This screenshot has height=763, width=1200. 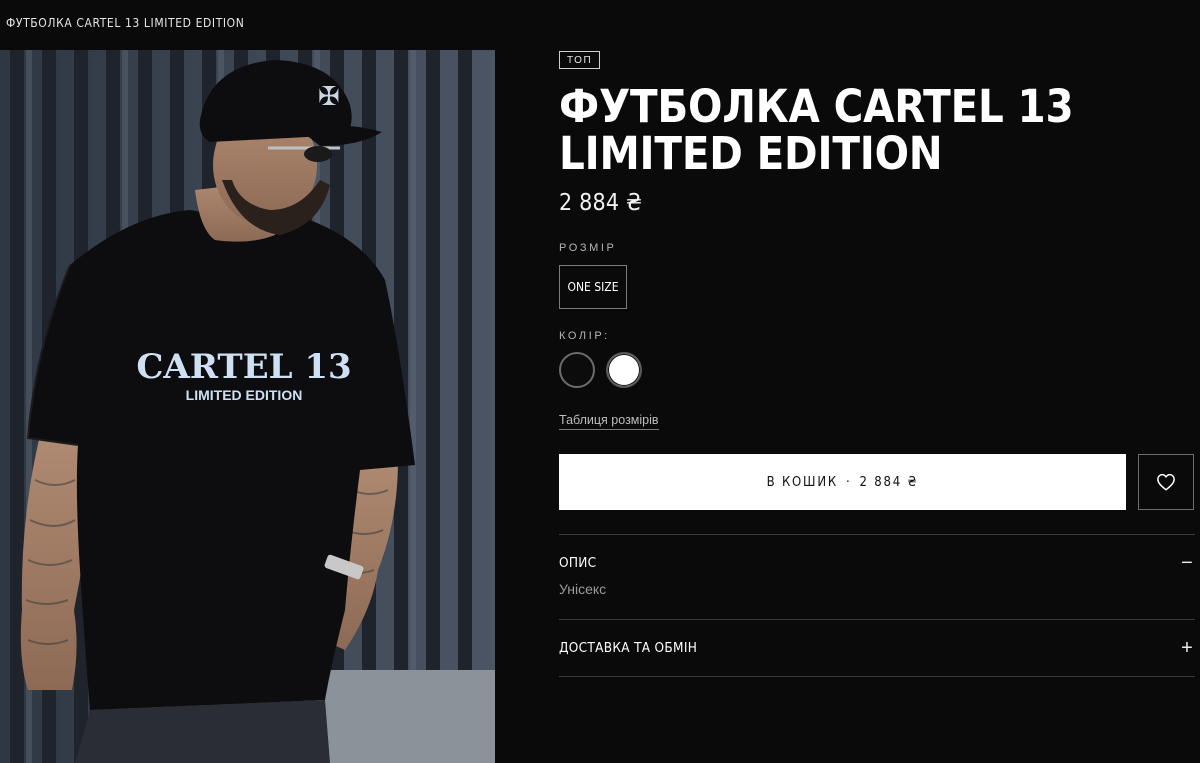 I want to click on breadcrumb: › ФУТБОЛКА CARTEL 13 LIMITED EDITION, so click(x=122, y=23).